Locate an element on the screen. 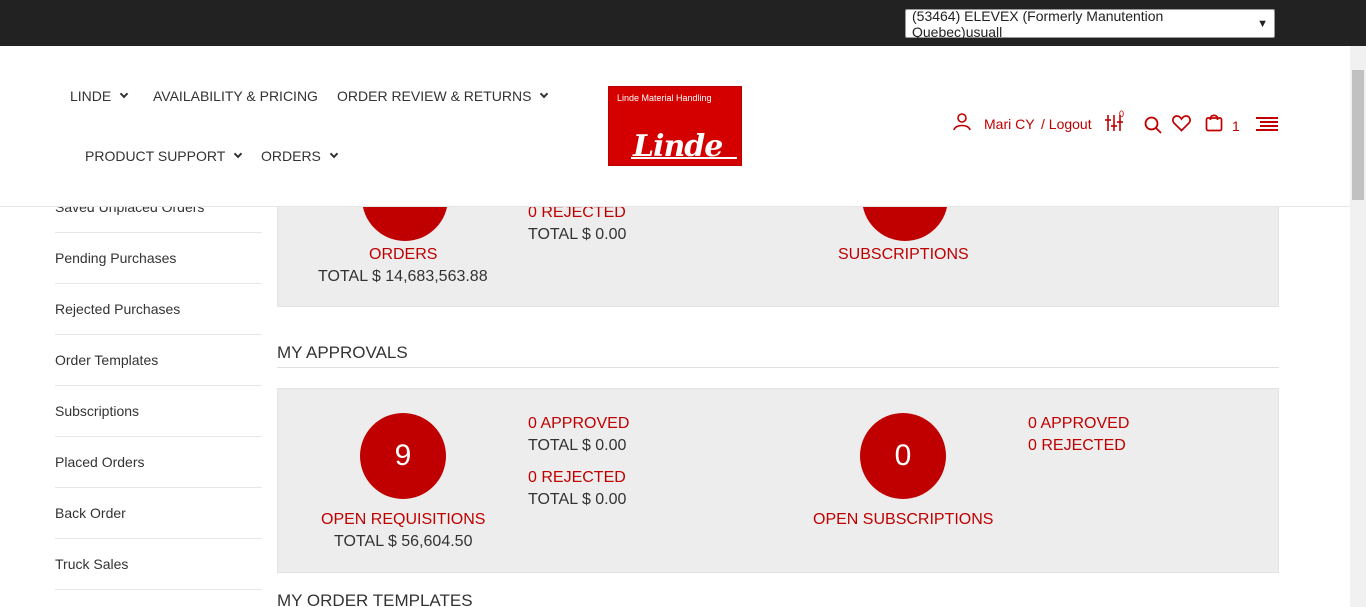 This screenshot has width=1366, height=607. subscriptions-approved: 0 APPROVED is located at coordinates (1078, 424).